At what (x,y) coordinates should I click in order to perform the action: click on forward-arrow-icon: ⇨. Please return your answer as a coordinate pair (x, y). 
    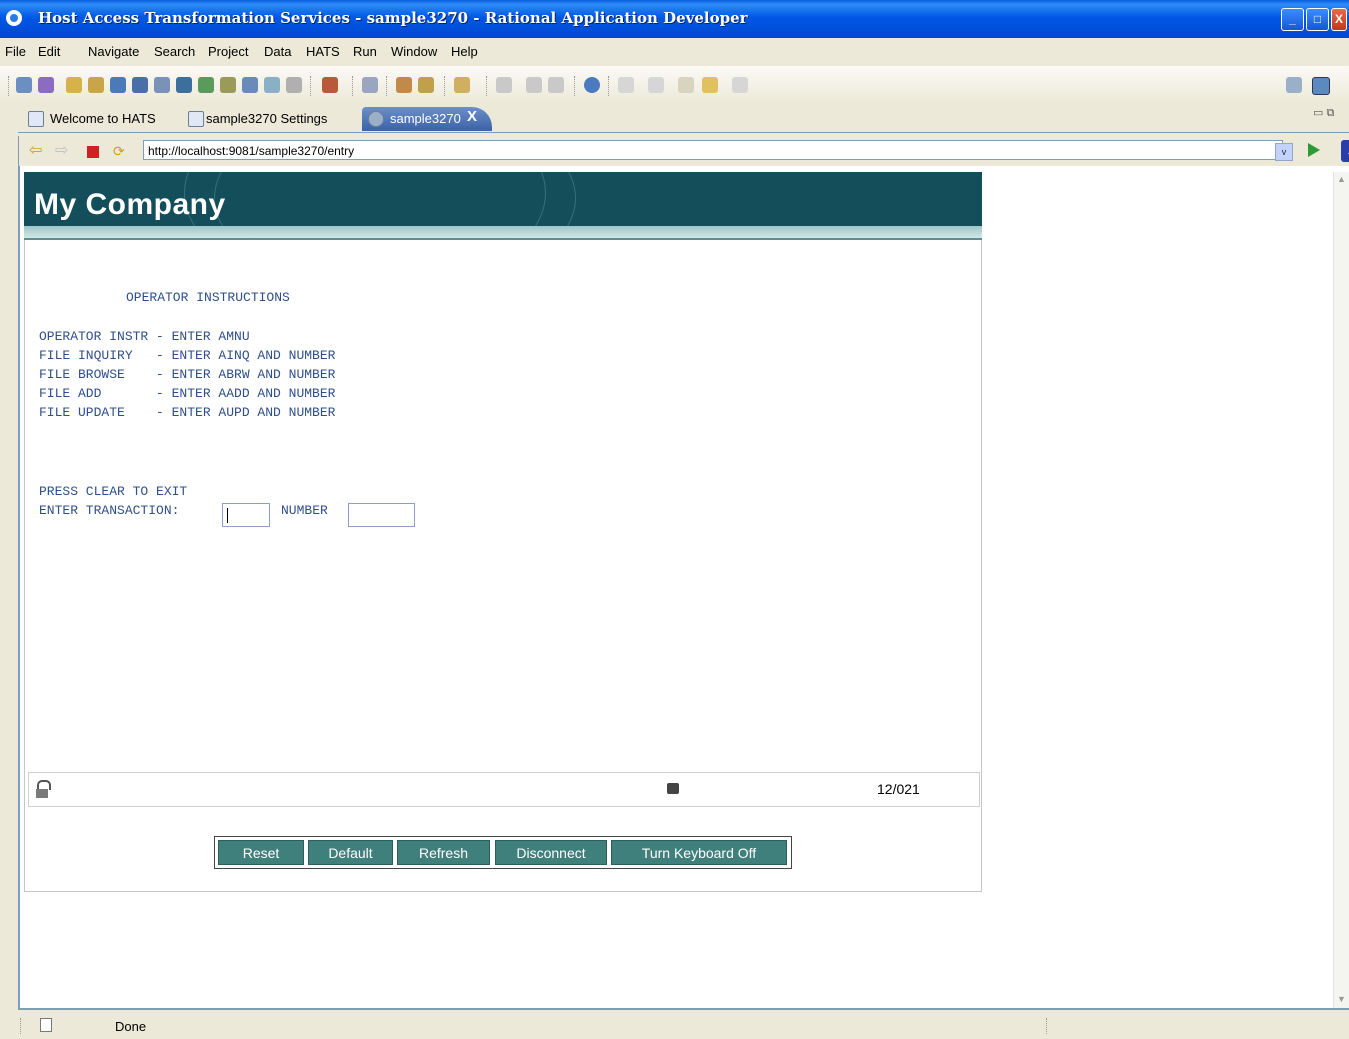
    Looking at the image, I should click on (63, 151).